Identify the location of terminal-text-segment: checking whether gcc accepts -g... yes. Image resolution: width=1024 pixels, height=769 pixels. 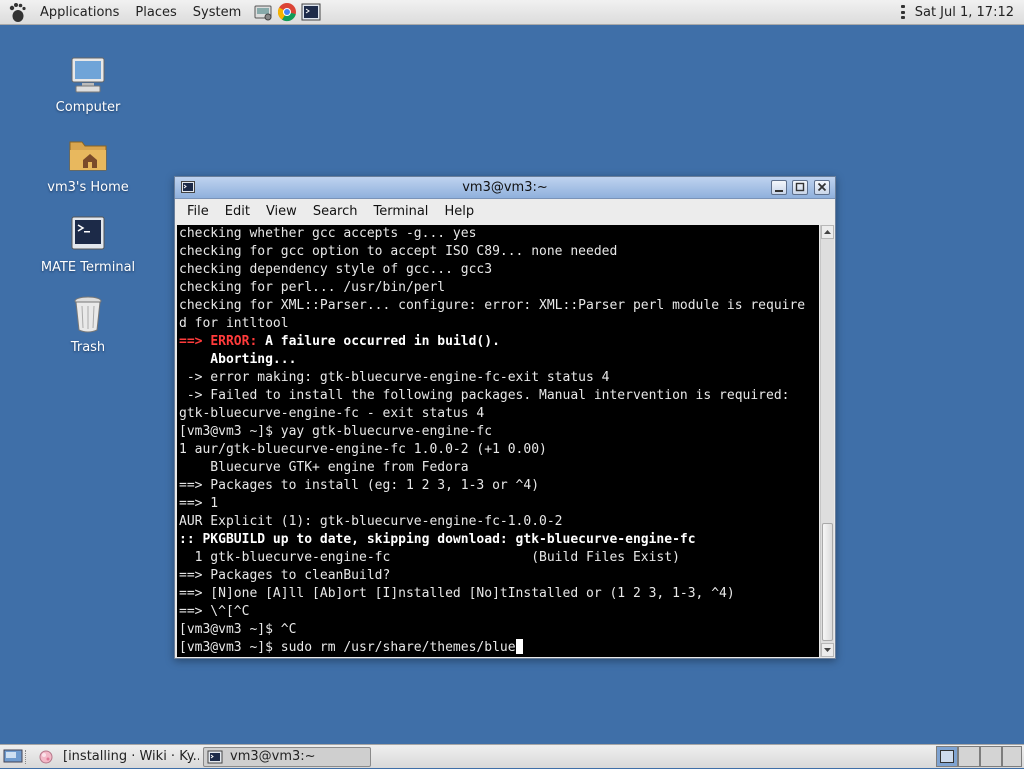
(328, 233).